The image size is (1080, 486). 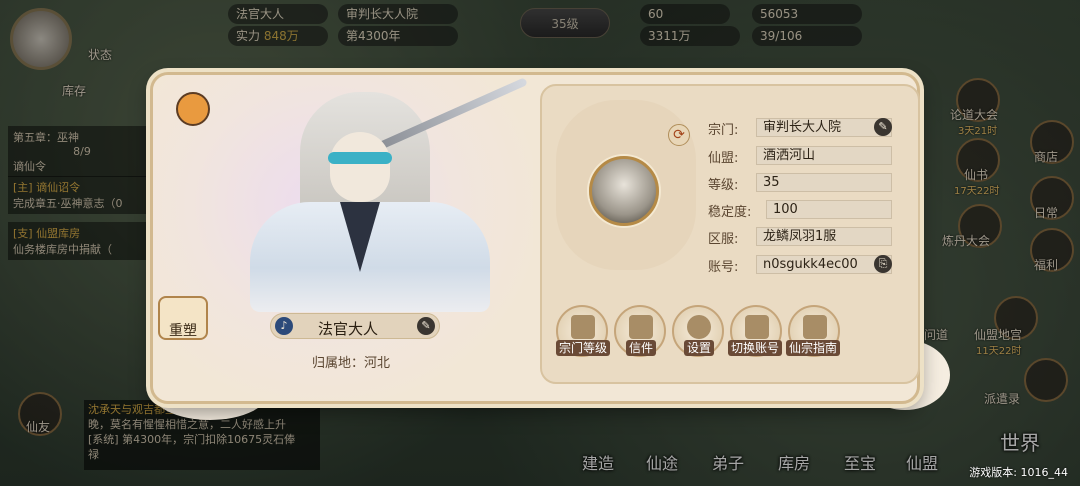 I want to click on music-icon: ♪, so click(x=284, y=326).